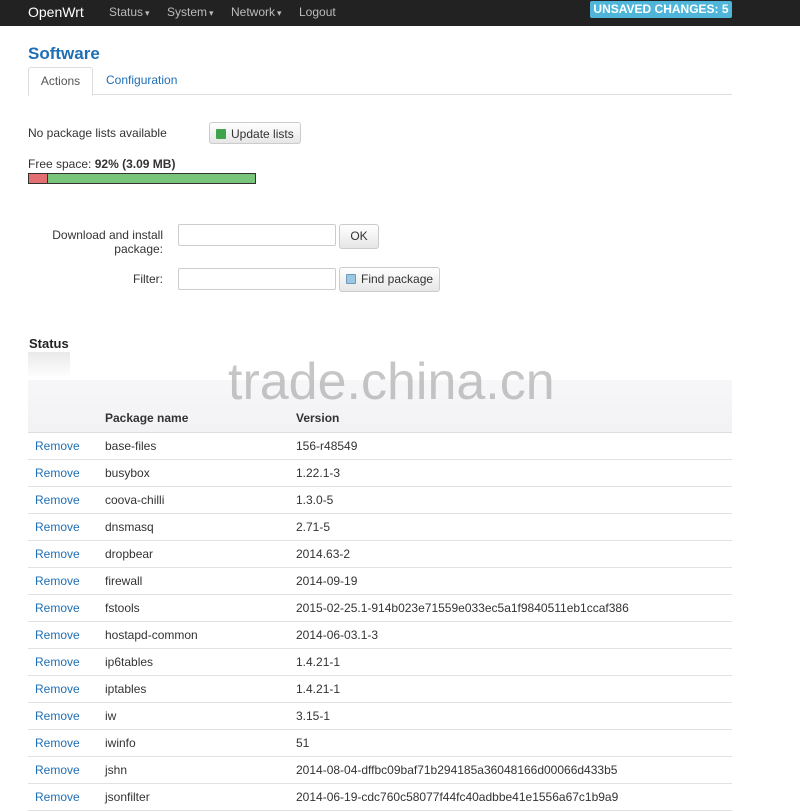  What do you see at coordinates (380, 581) in the screenshot?
I see `table-row: Remove firewall 2014-09-19` at bounding box center [380, 581].